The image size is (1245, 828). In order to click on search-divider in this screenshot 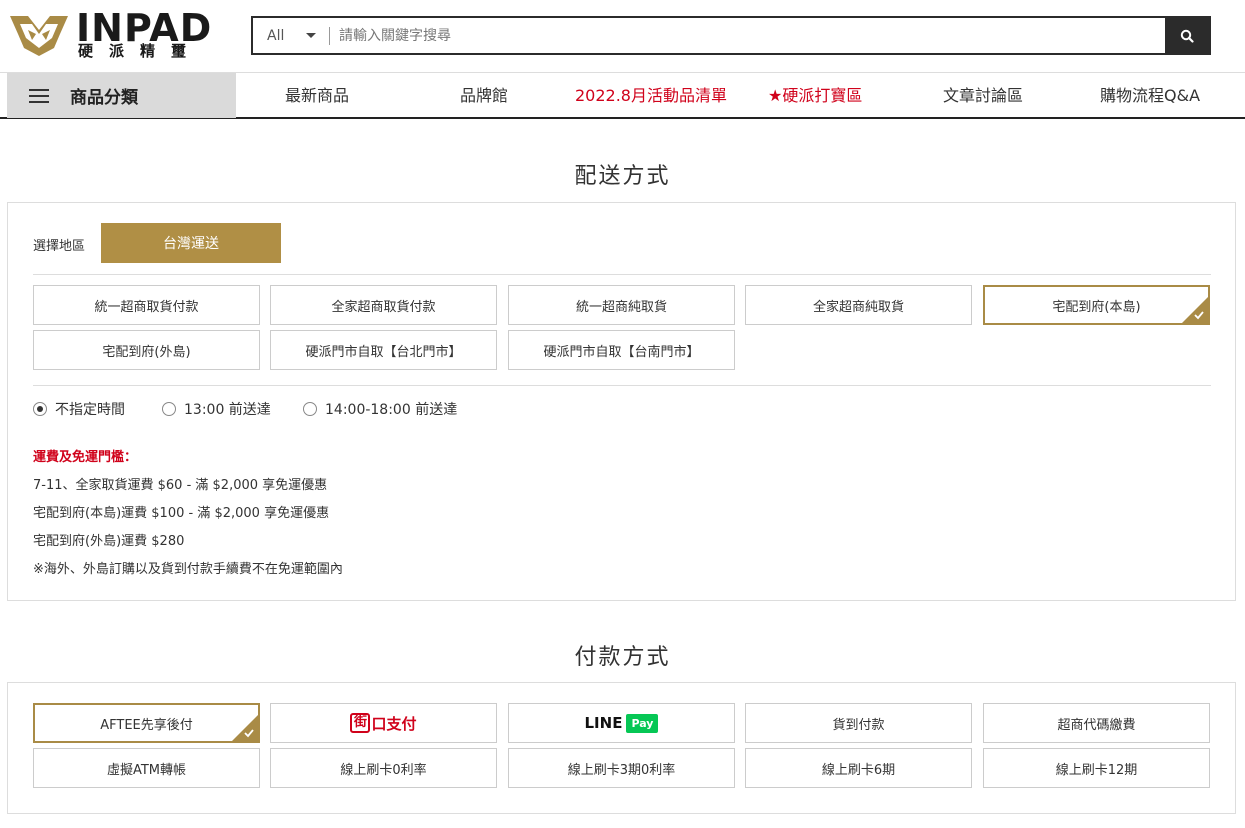, I will do `click(329, 36)`.